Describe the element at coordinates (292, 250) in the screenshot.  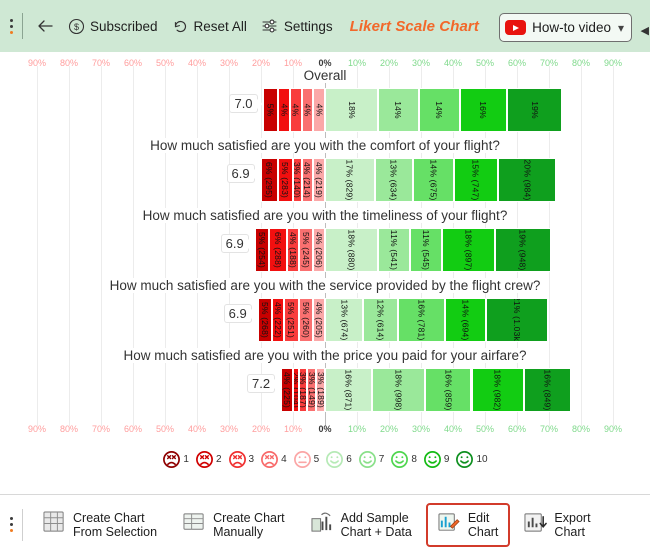
I see `bar-segment: 4% (188)` at that location.